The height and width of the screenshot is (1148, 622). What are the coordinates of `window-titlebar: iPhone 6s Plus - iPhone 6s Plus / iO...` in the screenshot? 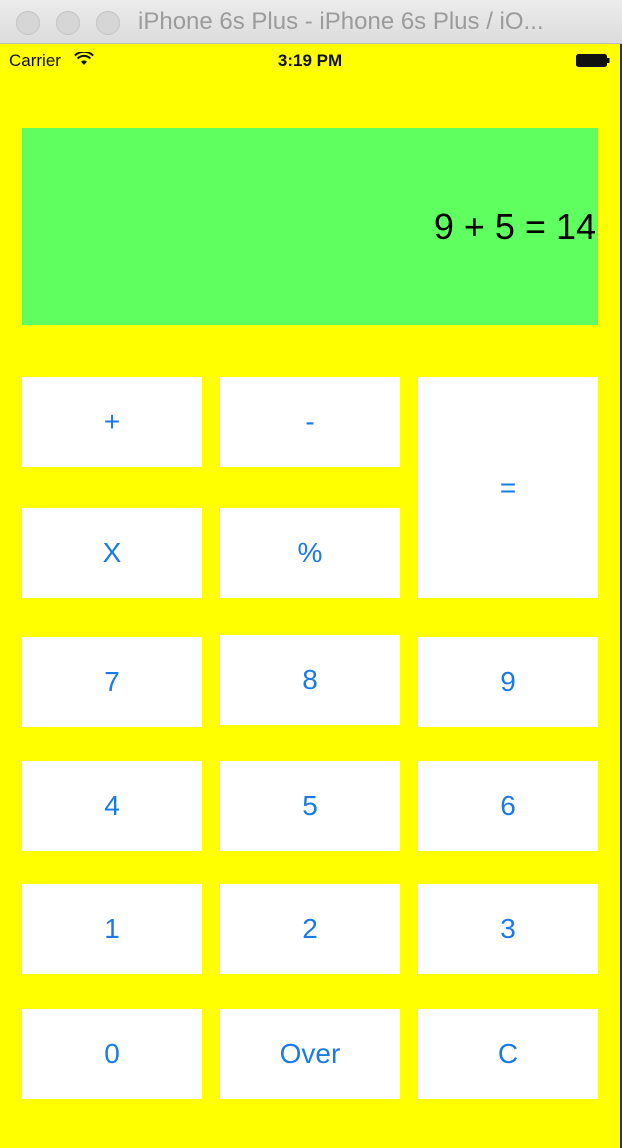 It's located at (311, 22).